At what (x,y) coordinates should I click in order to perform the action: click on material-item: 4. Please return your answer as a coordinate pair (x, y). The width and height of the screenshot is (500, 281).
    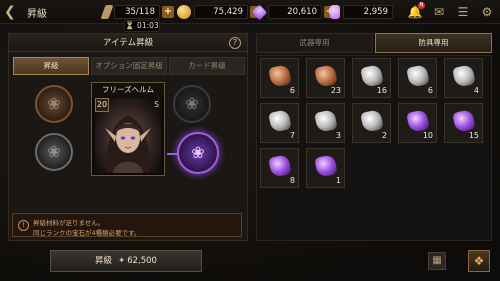
    Looking at the image, I should click on (463, 78).